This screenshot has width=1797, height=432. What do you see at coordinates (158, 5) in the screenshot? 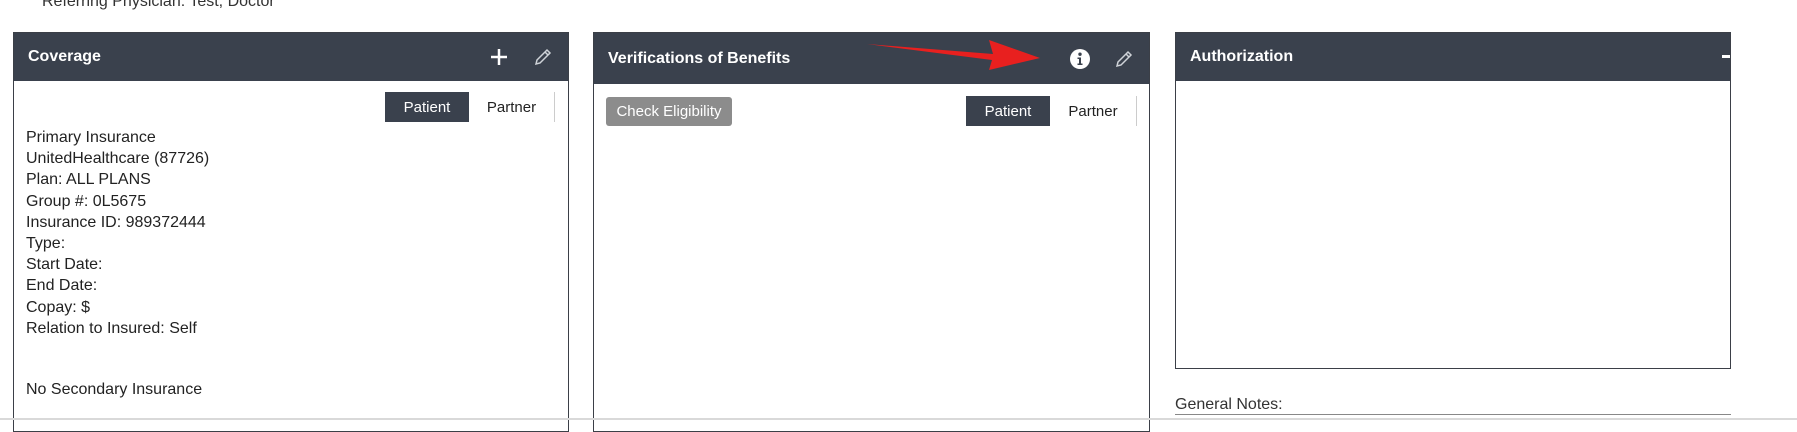
I see `referring-physician: Referring Physician: Test, Doctor` at bounding box center [158, 5].